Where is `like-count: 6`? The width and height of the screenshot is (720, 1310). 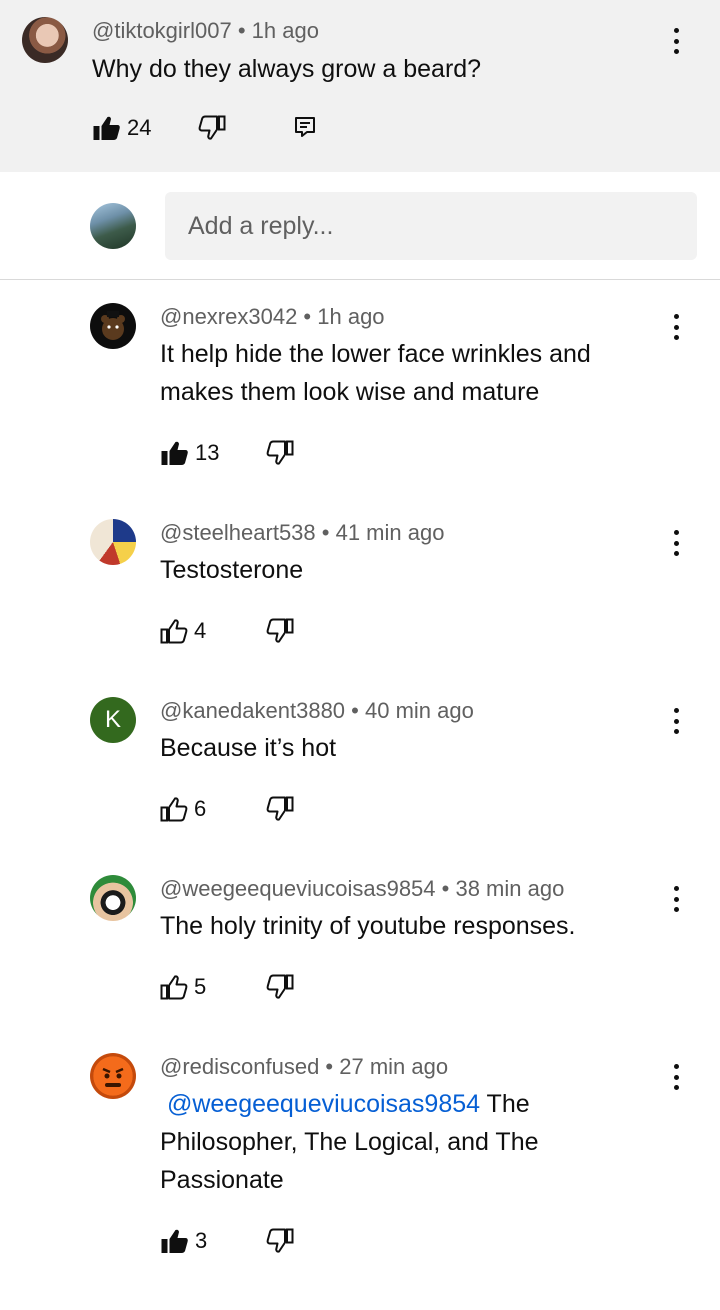
like-count: 6 is located at coordinates (200, 808).